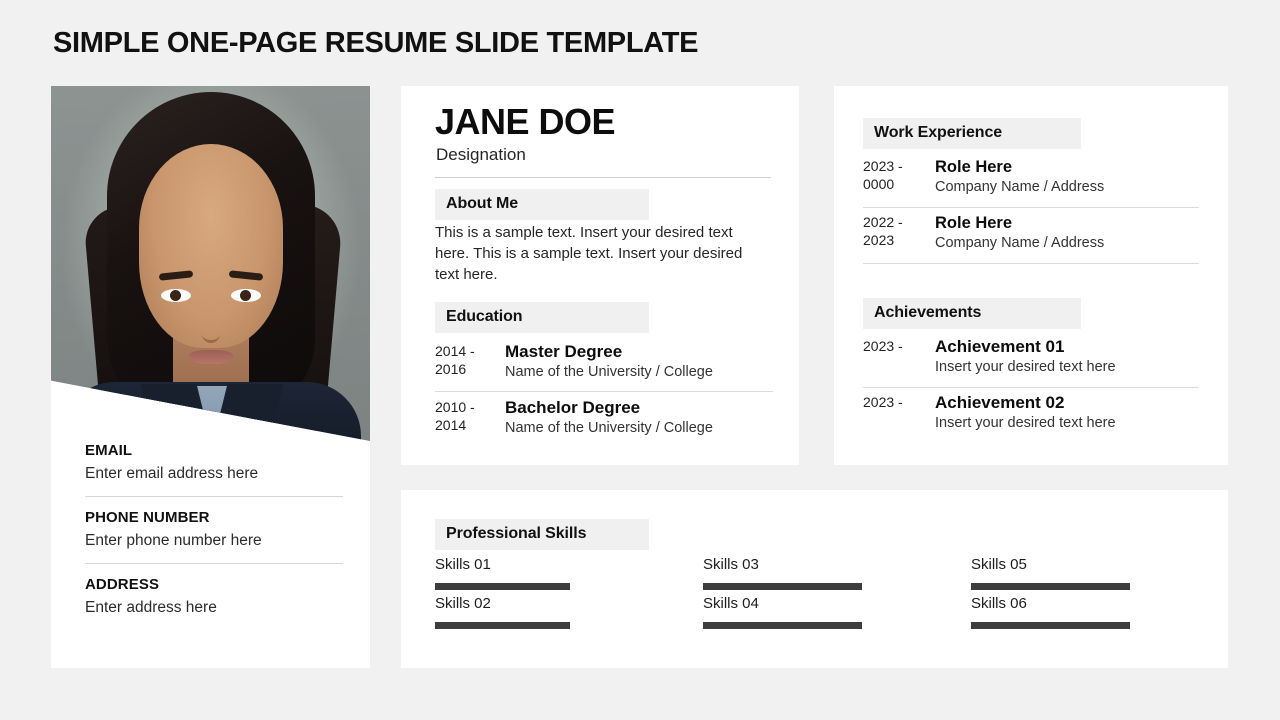 This screenshot has width=1280, height=720. I want to click on professional-skills-heading: Professional Skills, so click(542, 534).